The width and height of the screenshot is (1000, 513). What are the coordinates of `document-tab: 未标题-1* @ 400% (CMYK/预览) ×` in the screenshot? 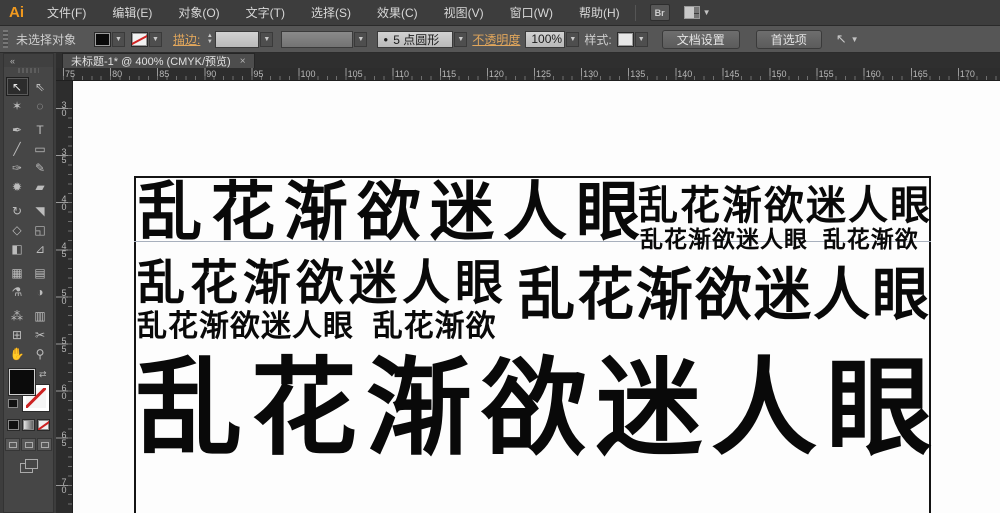 It's located at (158, 60).